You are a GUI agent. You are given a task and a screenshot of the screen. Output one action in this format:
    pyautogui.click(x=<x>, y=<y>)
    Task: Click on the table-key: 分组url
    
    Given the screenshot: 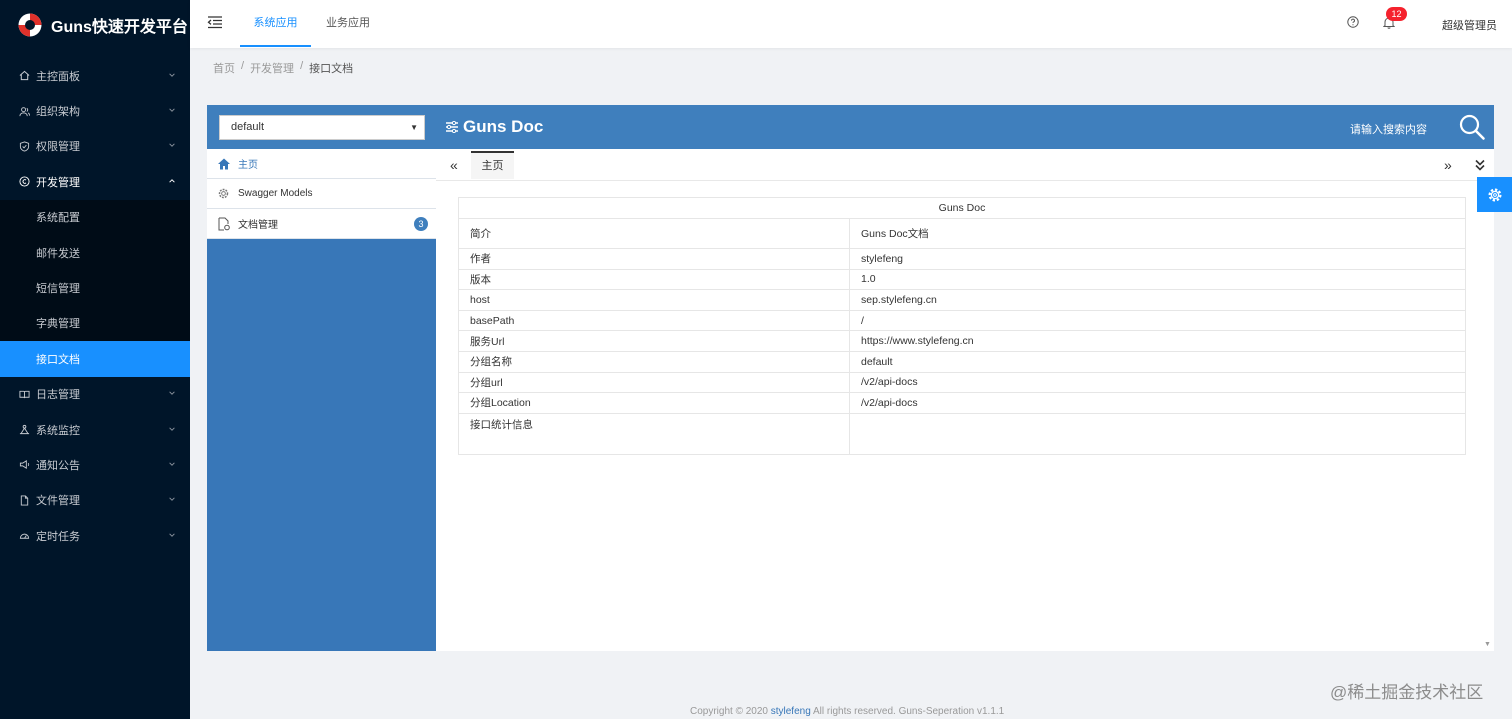 What is the action you would take?
    pyautogui.click(x=654, y=382)
    